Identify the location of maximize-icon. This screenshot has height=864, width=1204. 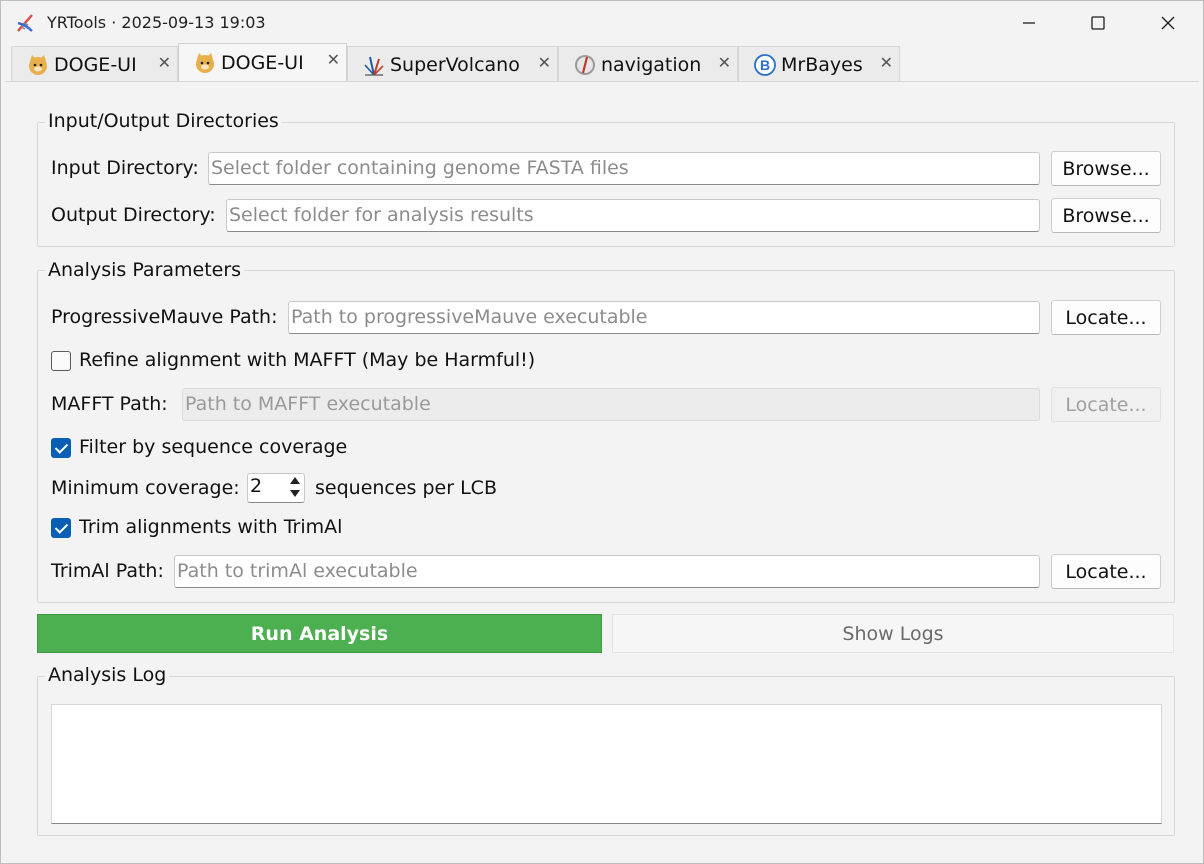
(1098, 23).